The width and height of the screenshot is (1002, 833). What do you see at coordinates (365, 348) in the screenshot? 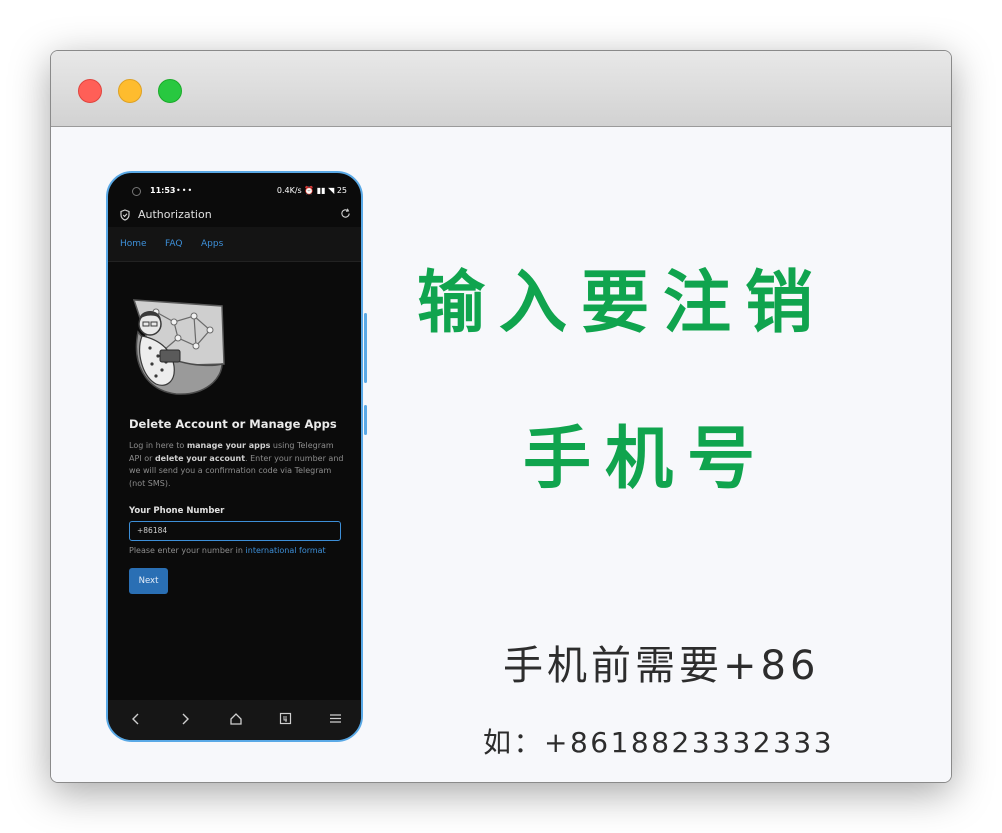
I see `phone-volume-button` at bounding box center [365, 348].